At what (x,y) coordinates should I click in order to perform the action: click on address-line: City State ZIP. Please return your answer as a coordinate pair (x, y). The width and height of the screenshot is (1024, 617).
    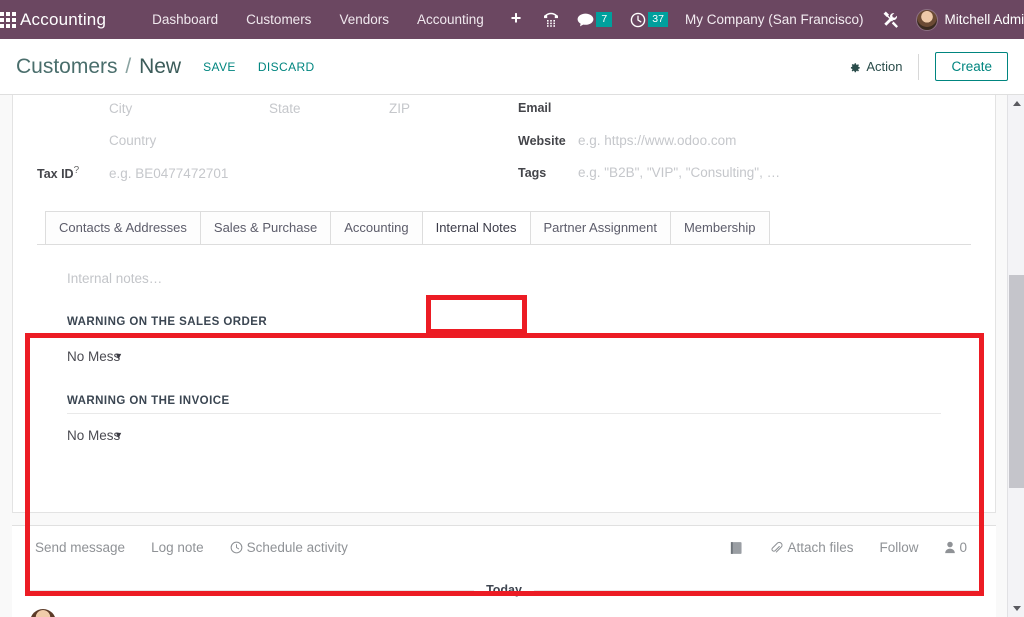
    Looking at the image, I should click on (294, 108).